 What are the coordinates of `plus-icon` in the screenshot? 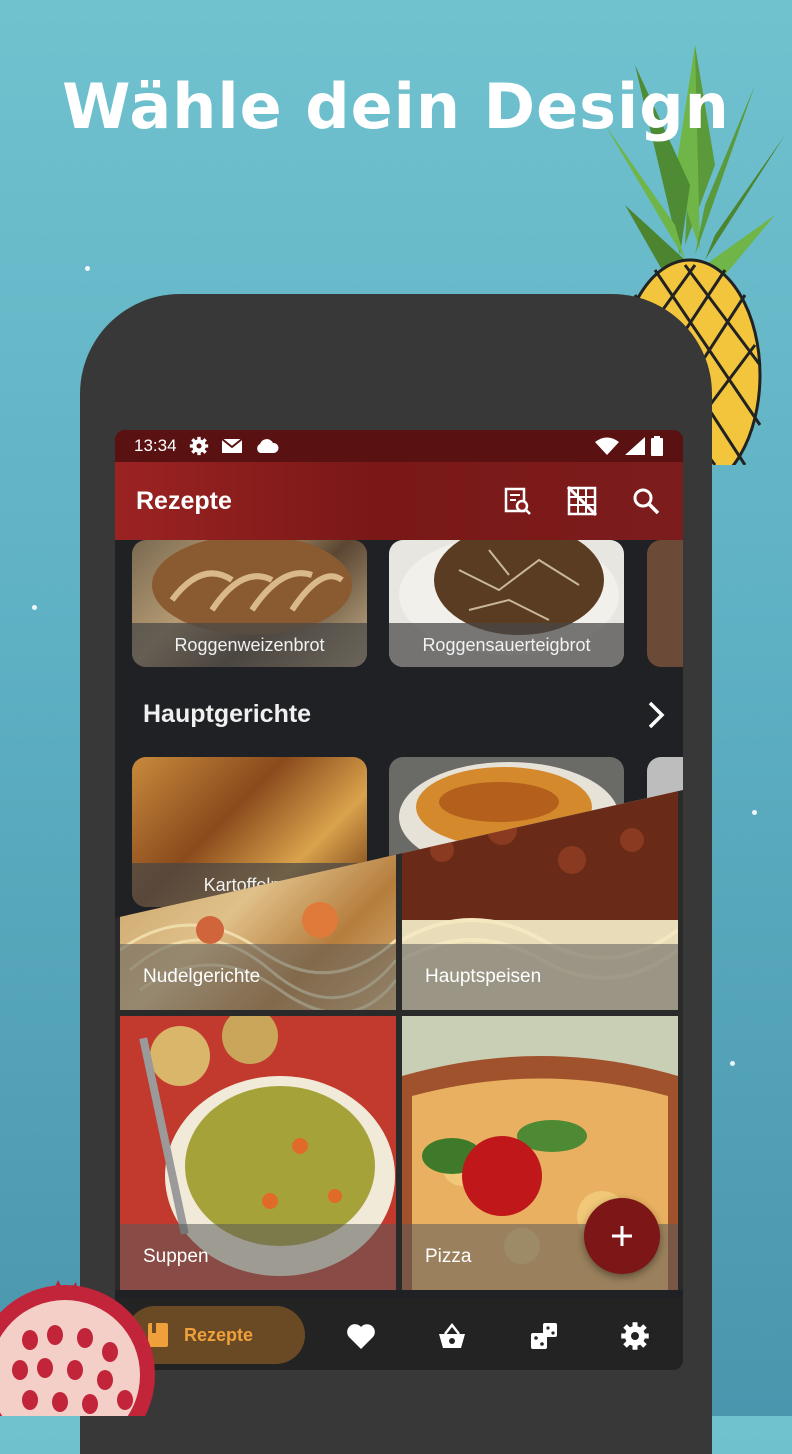 It's located at (622, 1236).